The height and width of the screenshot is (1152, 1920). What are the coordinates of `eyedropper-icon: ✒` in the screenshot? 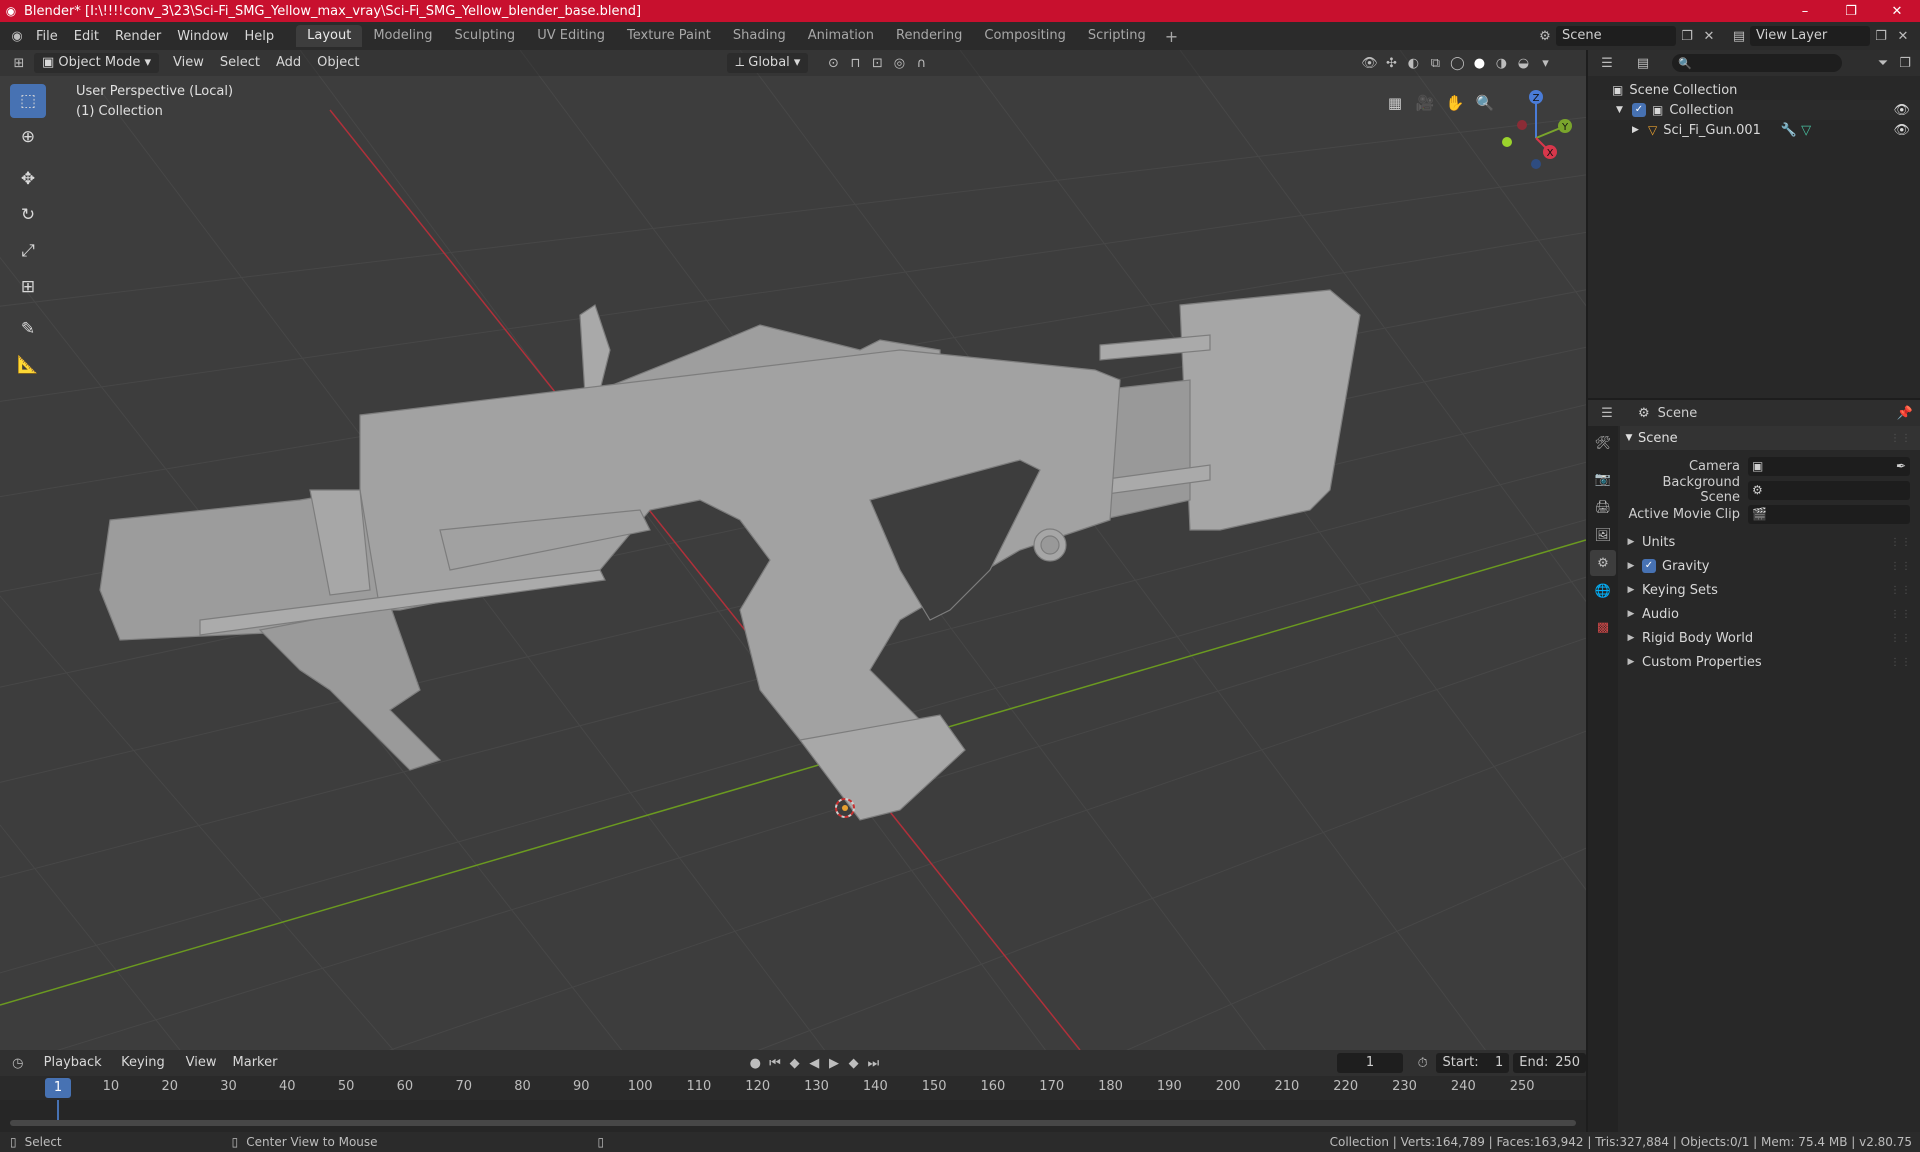 It's located at (1901, 466).